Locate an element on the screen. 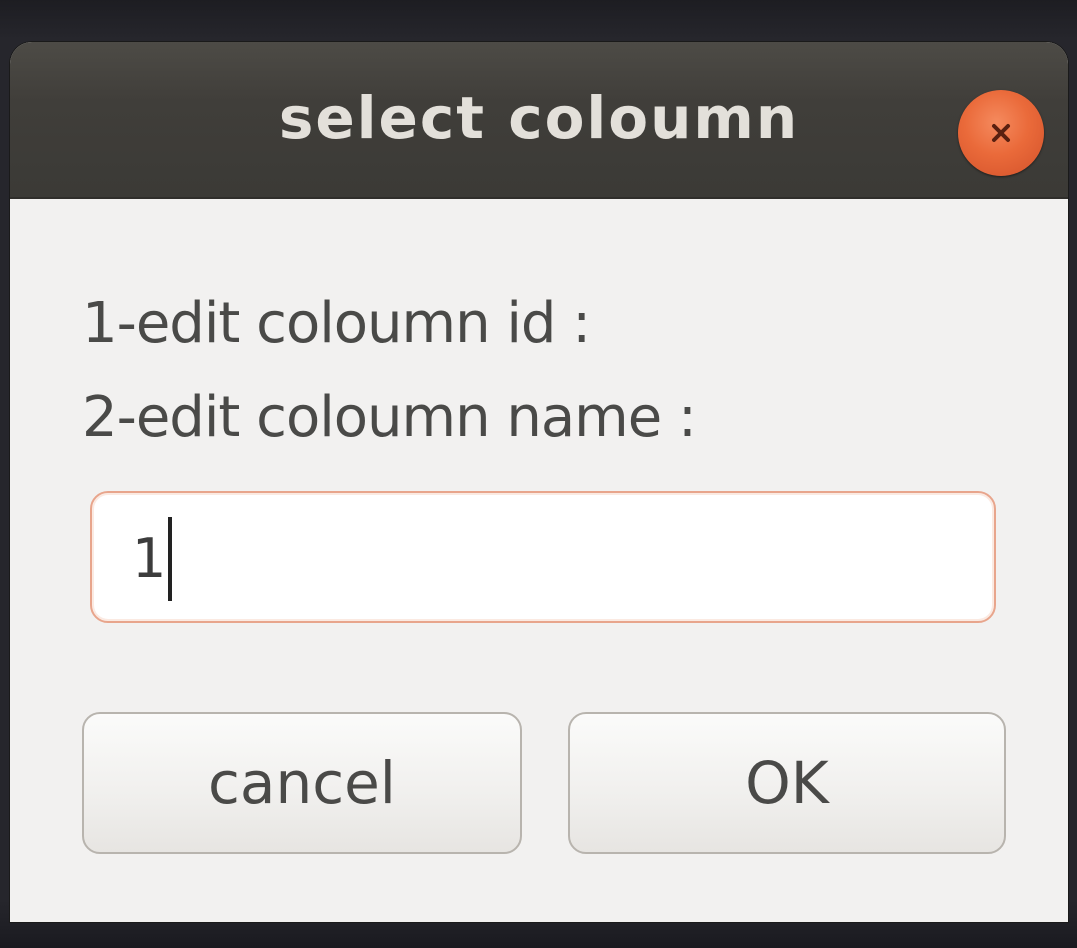 Image resolution: width=1077 pixels, height=948 pixels. prompt-line-1: 1-edit coloumn id : is located at coordinates (336, 323).